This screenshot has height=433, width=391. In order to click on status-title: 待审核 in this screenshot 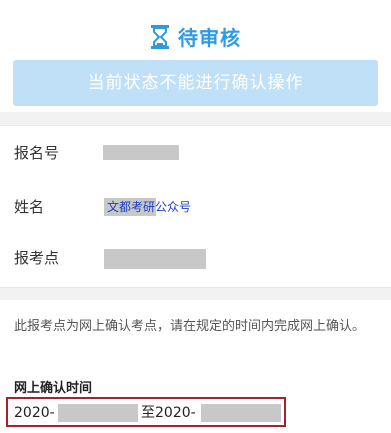, I will do `click(209, 38)`.